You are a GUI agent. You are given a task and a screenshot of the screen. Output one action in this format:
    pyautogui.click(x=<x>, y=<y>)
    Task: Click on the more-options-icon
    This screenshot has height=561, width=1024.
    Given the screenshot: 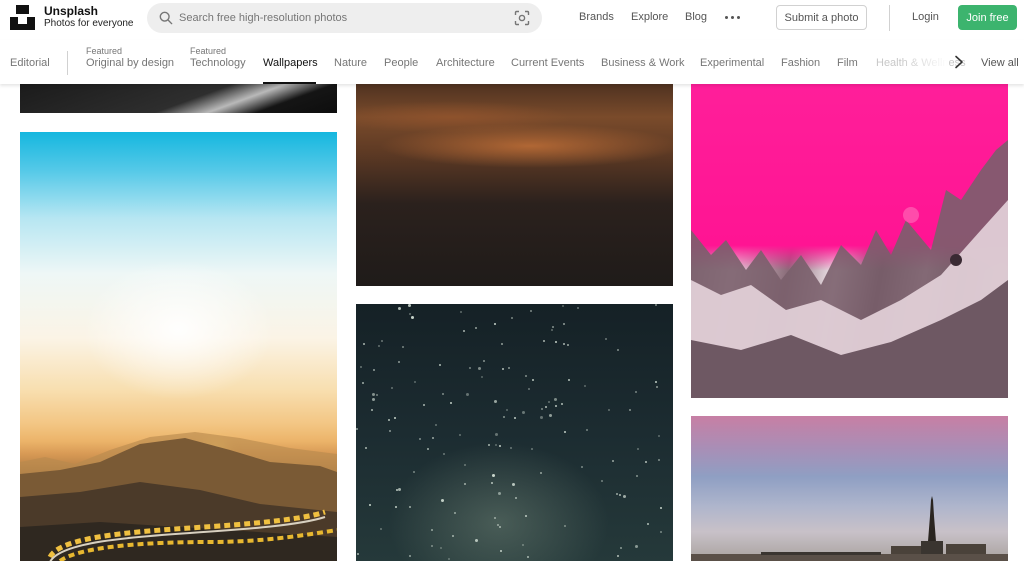 What is the action you would take?
    pyautogui.click(x=733, y=17)
    